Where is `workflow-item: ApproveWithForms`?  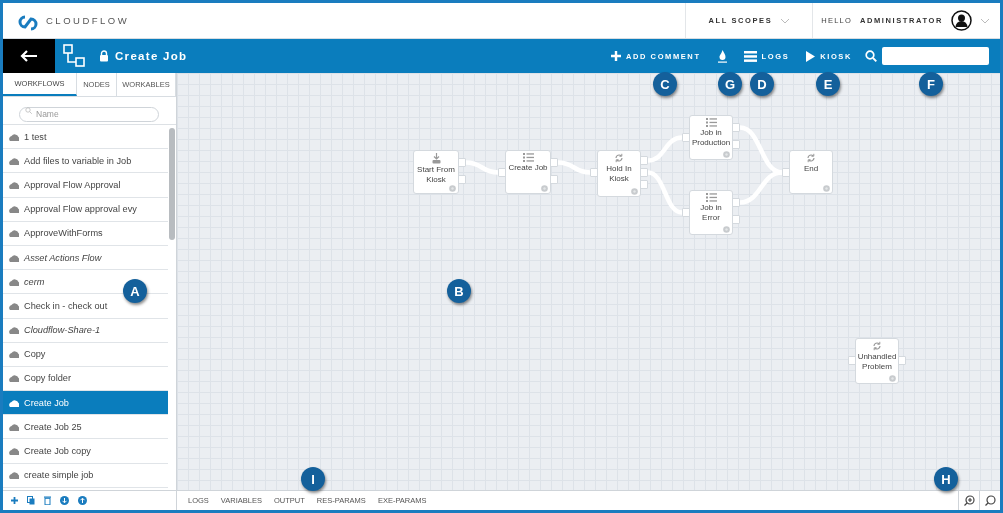
workflow-item: ApproveWithForms is located at coordinates (85, 233).